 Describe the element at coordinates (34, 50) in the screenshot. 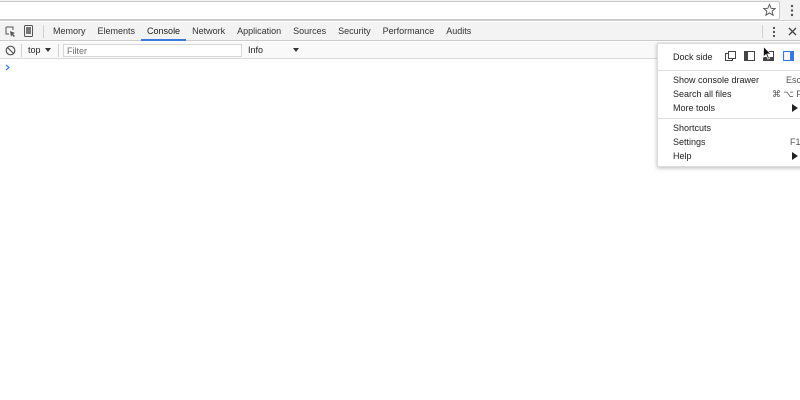

I see `execution-context-select: top` at that location.